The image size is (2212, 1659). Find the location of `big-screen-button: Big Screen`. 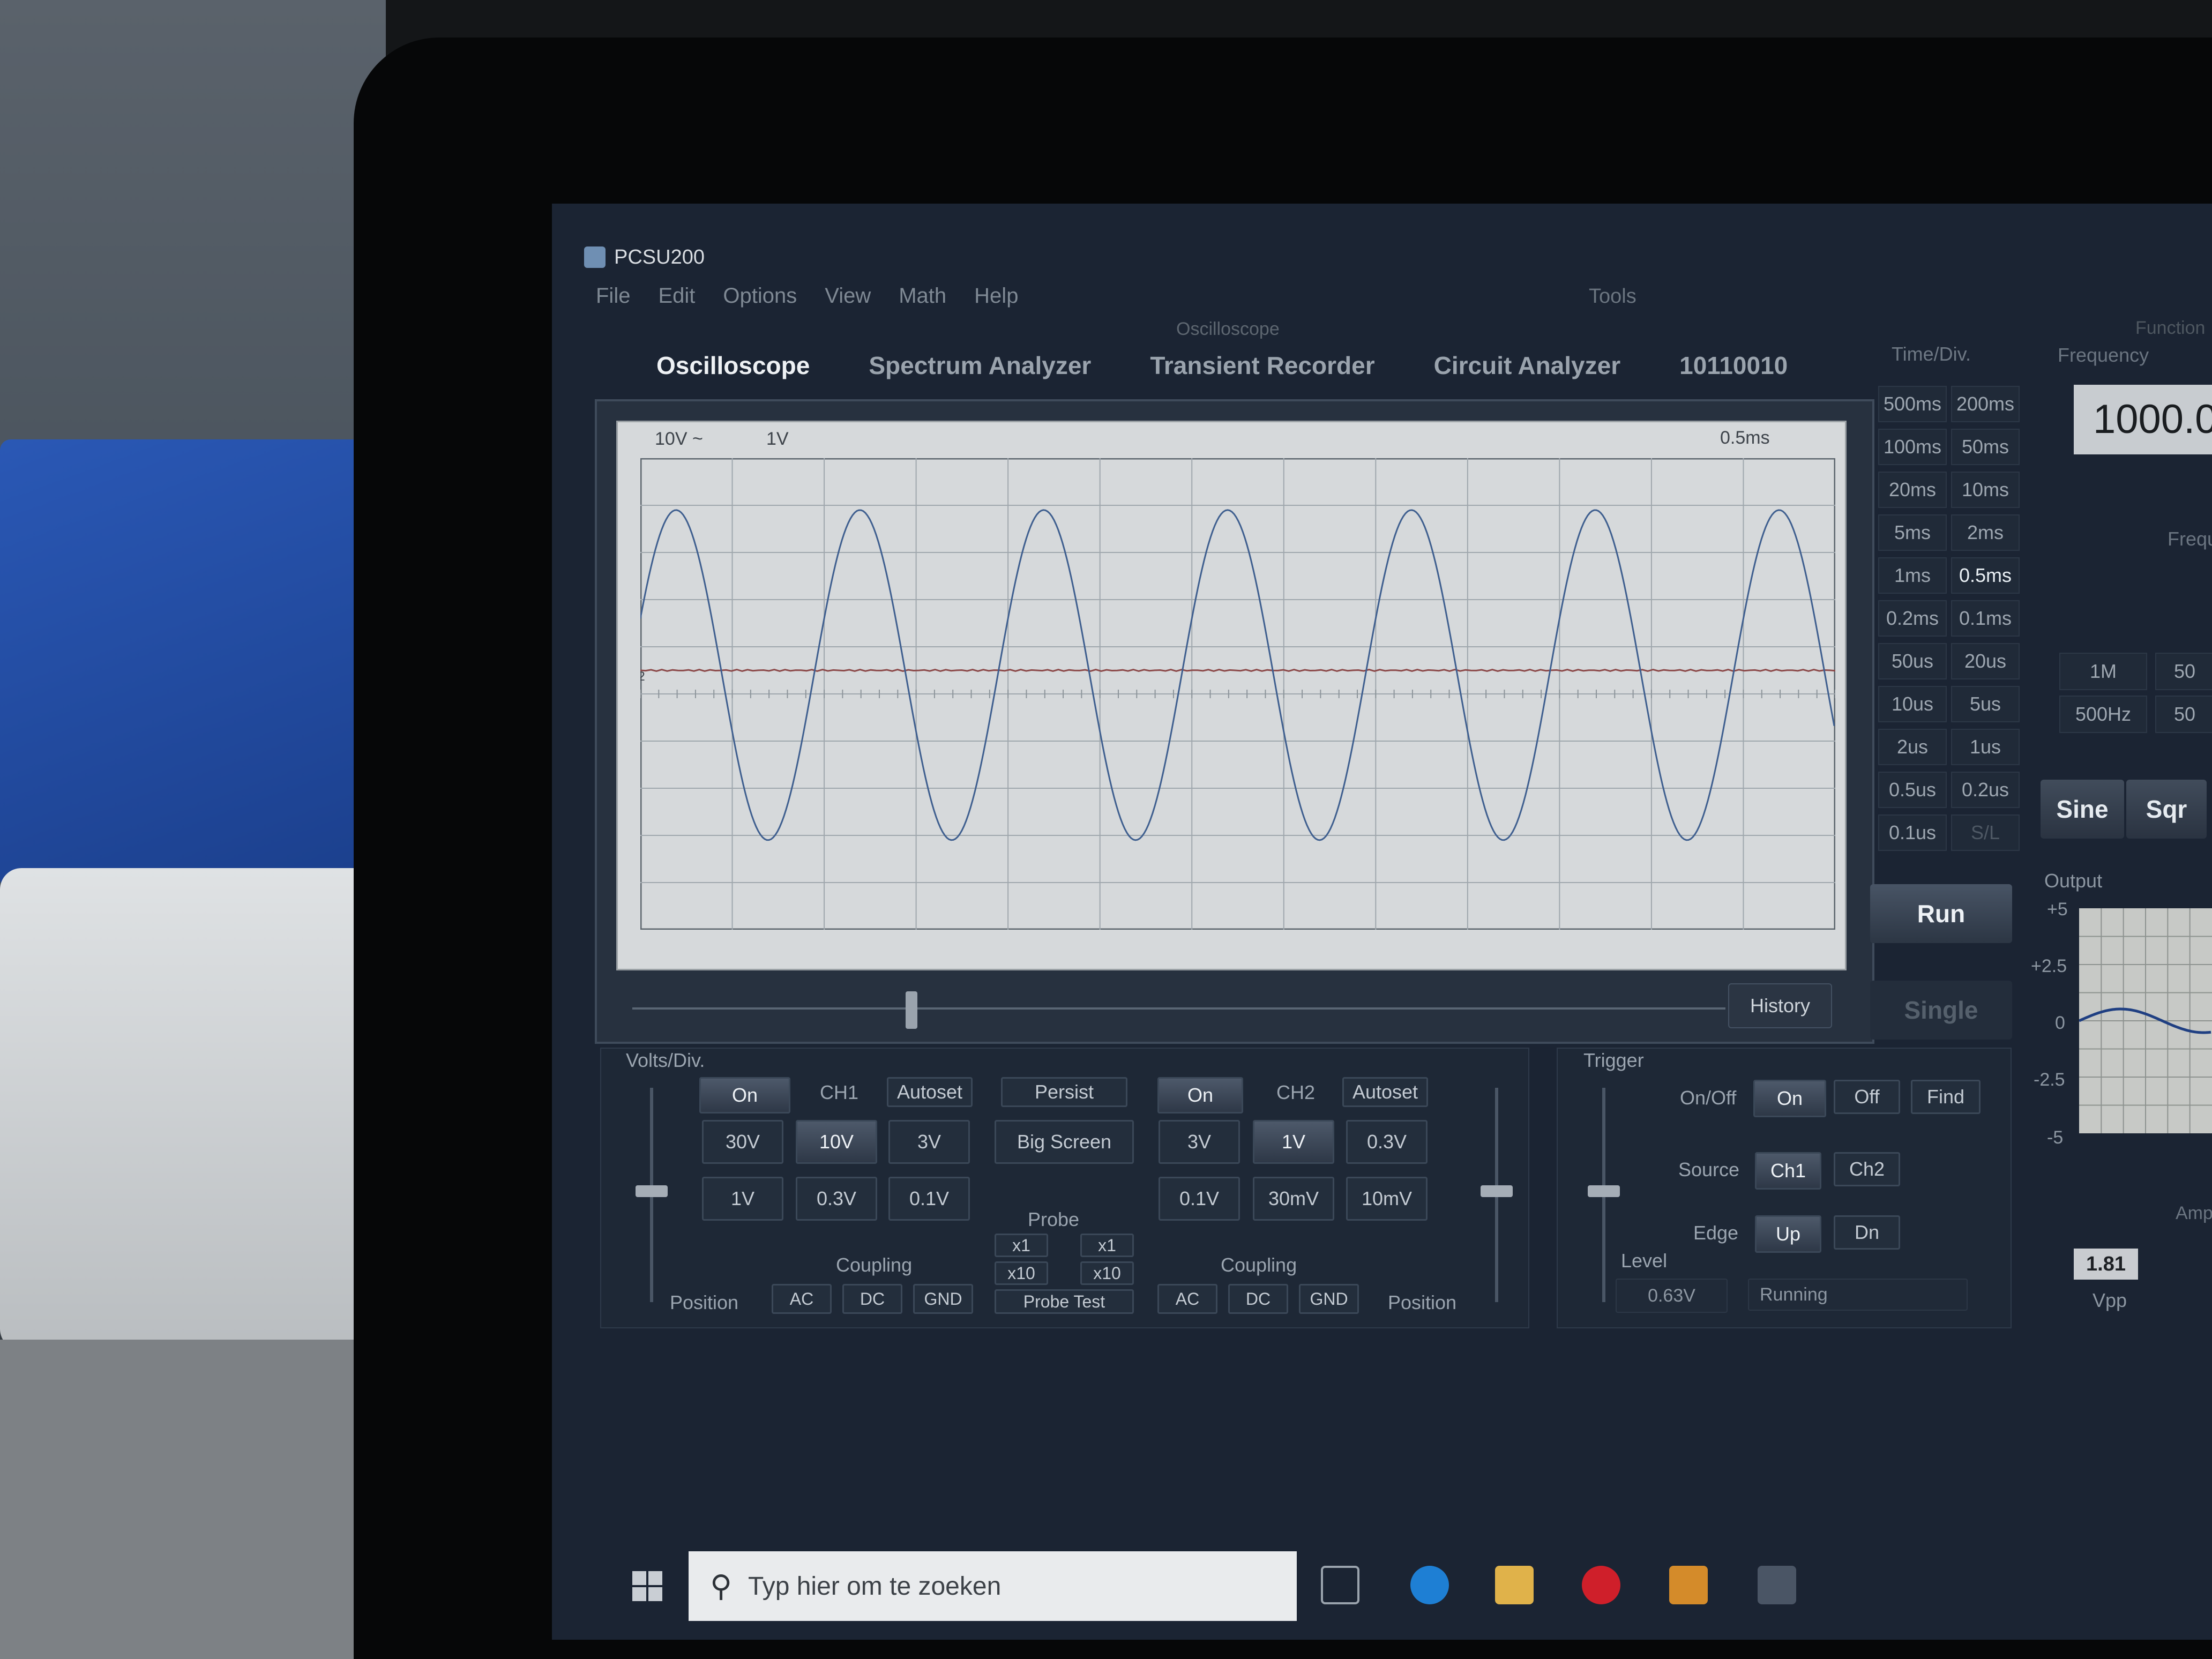

big-screen-button: Big Screen is located at coordinates (1064, 1142).